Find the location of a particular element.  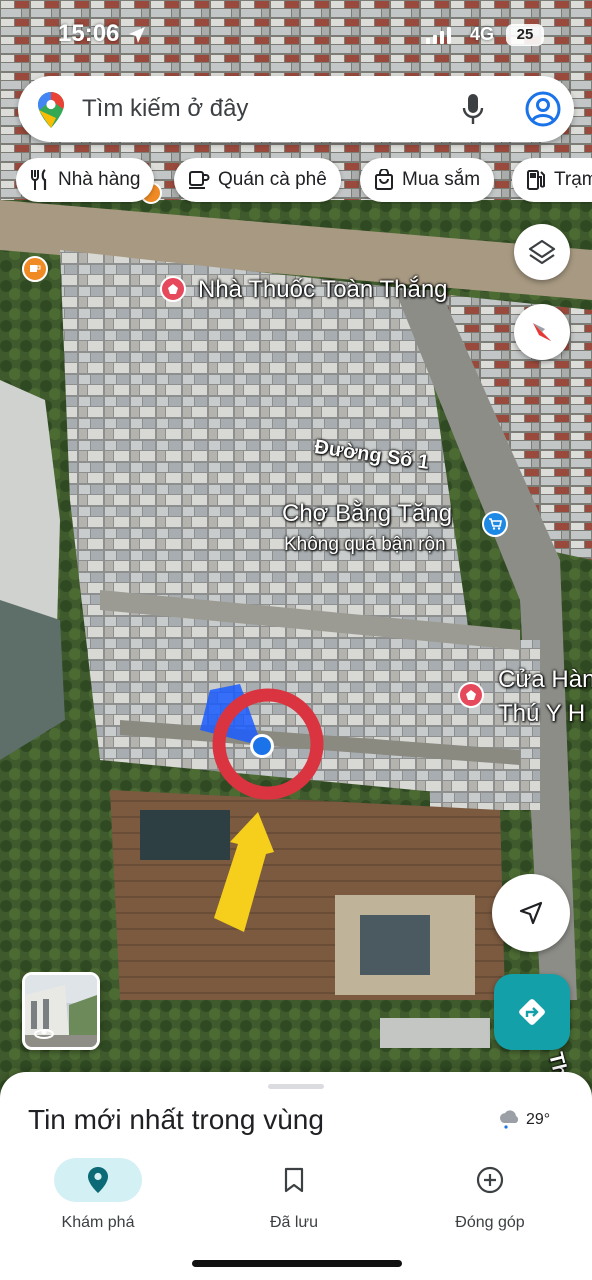

chip-label: Trạm is located at coordinates (573, 179).